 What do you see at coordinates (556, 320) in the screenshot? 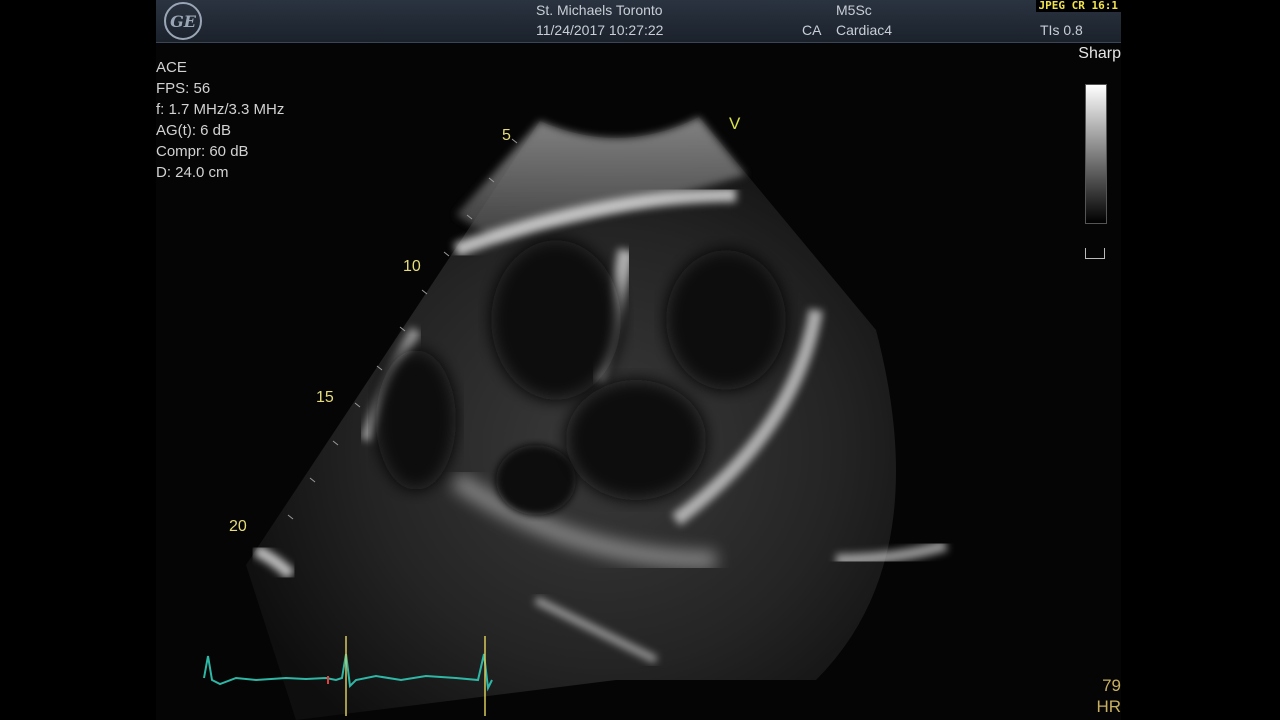
I see `right-ventricle` at bounding box center [556, 320].